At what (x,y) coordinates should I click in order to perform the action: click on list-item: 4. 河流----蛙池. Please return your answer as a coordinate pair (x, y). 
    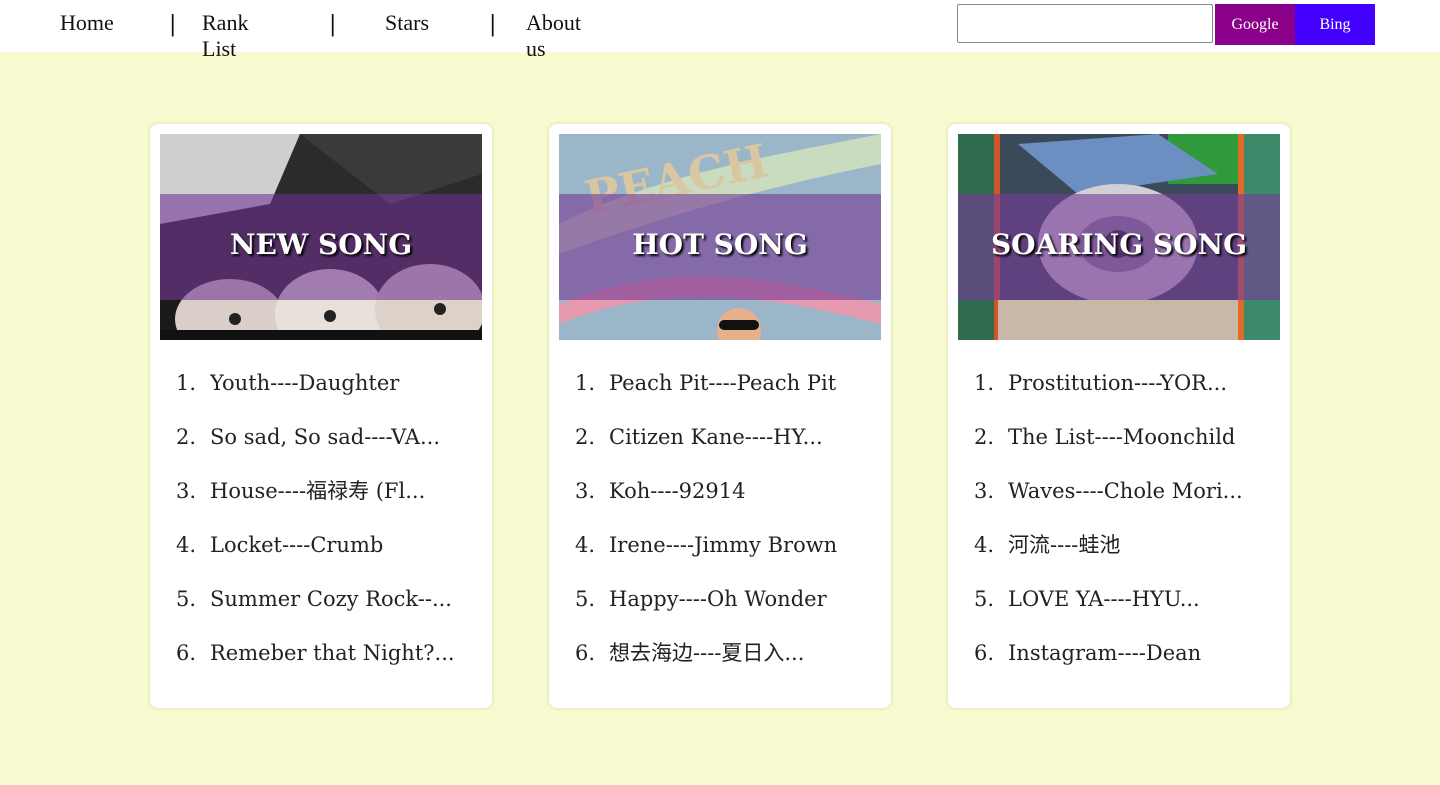
    Looking at the image, I should click on (1119, 553).